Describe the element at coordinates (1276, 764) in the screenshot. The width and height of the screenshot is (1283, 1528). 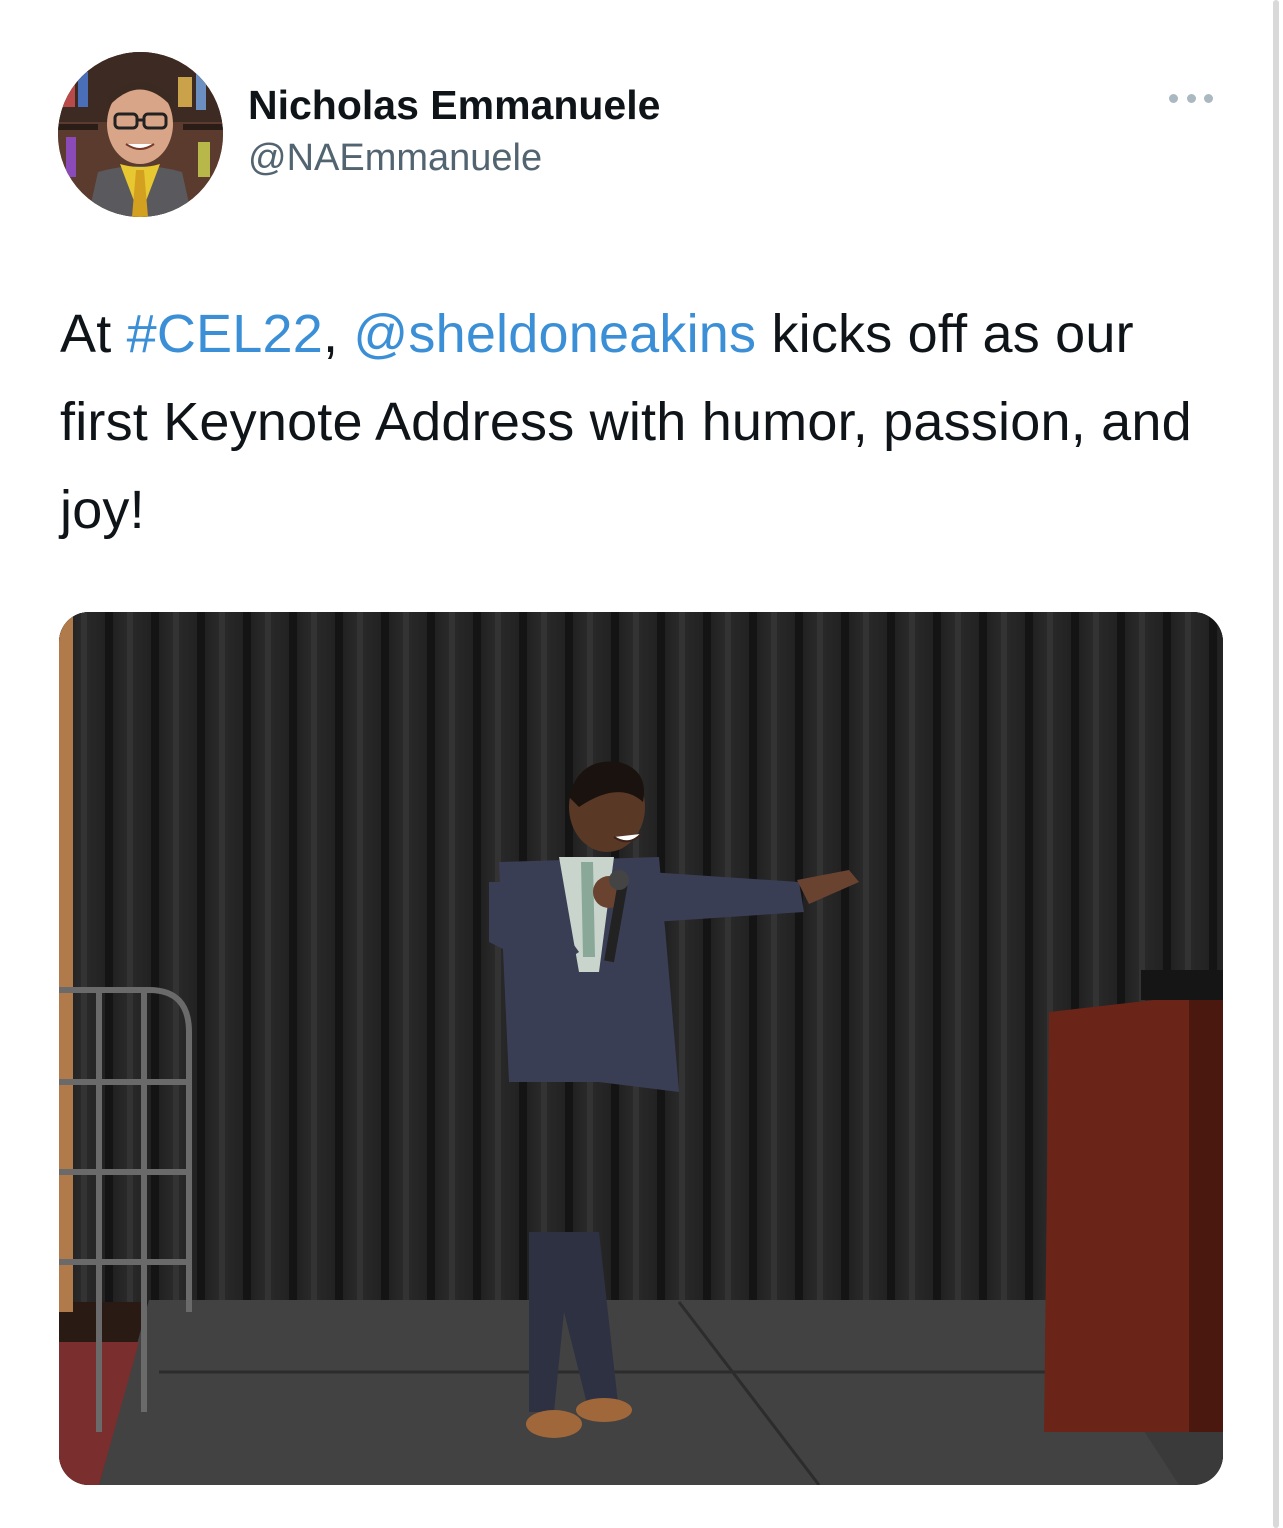
I see `scrollbar` at that location.